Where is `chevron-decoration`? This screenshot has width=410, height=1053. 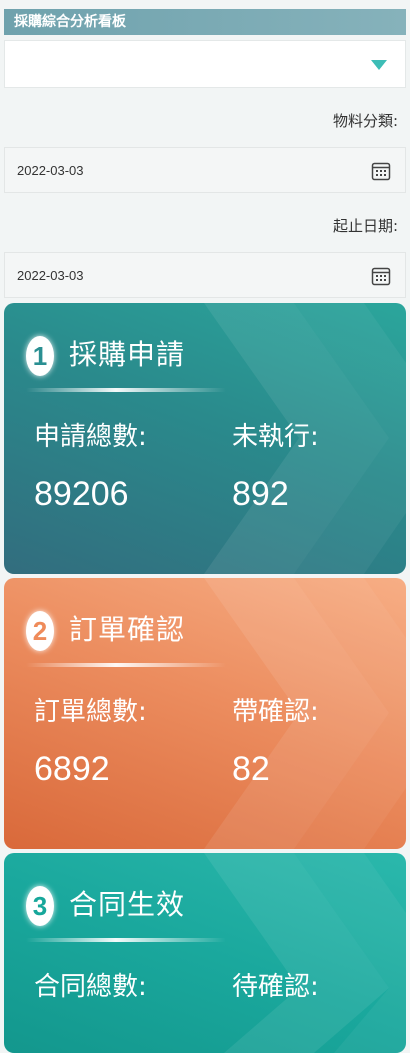 chevron-decoration is located at coordinates (305, 953).